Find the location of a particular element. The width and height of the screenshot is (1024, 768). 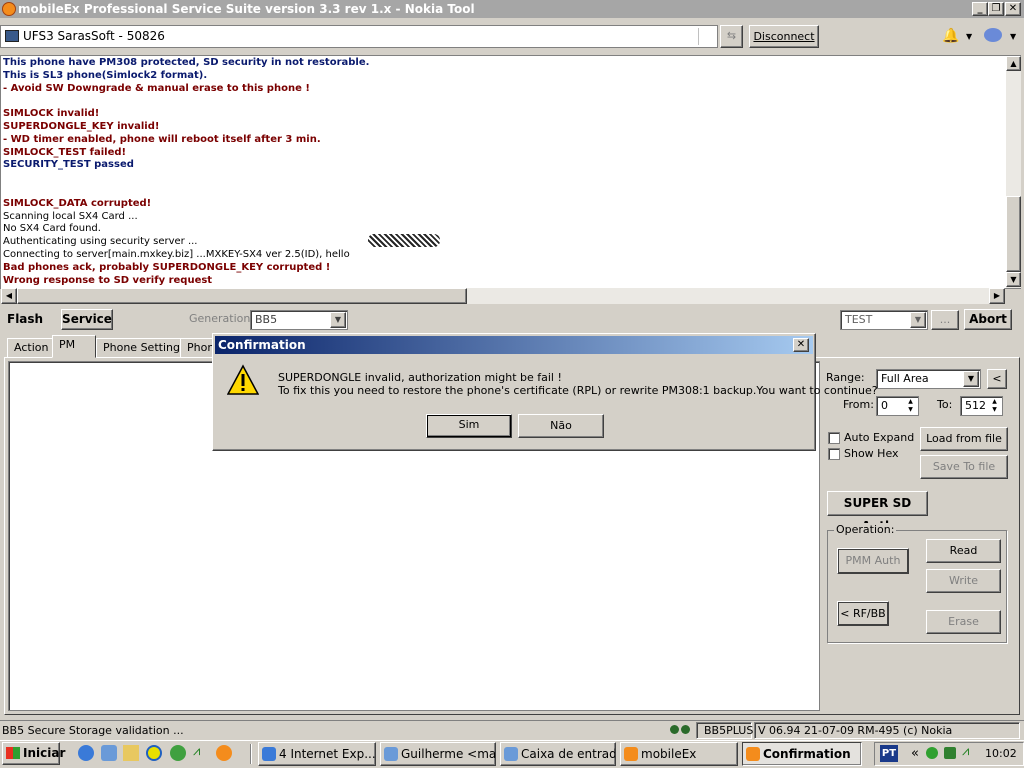

generation-select: BB5 ▼ is located at coordinates (299, 320).